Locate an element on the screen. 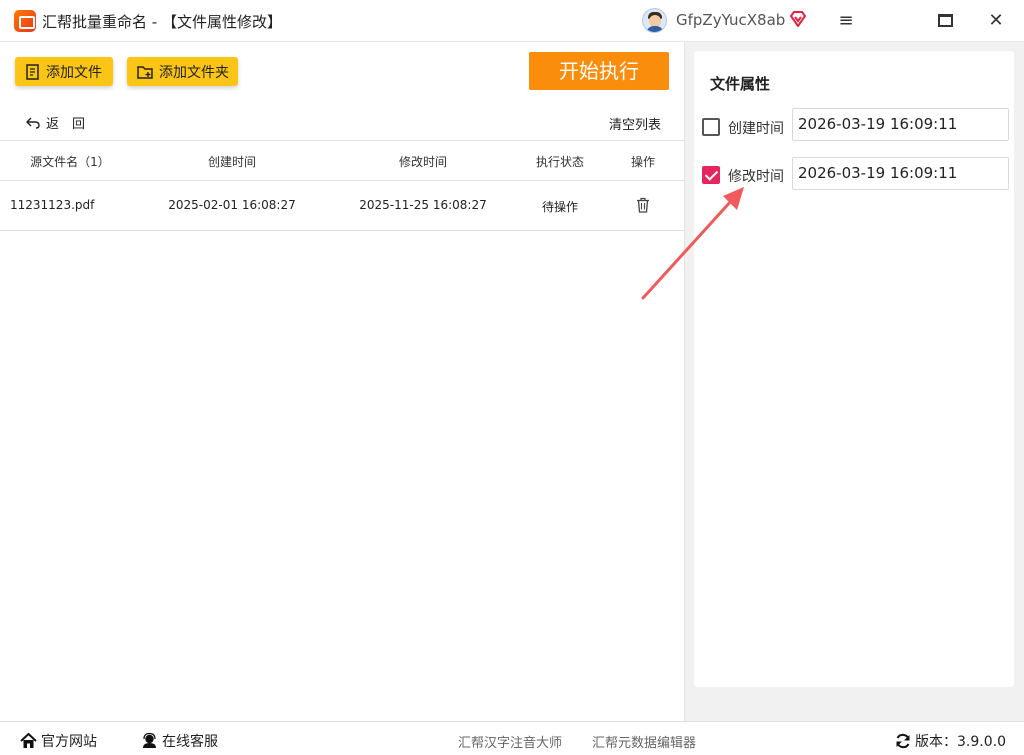 The height and width of the screenshot is (755, 1024). support-agent-icon is located at coordinates (149, 740).